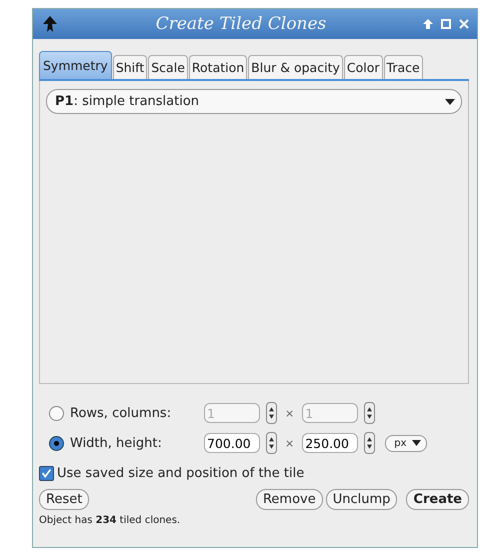 The height and width of the screenshot is (553, 491). I want to click on reset-button: Reset, so click(64, 499).